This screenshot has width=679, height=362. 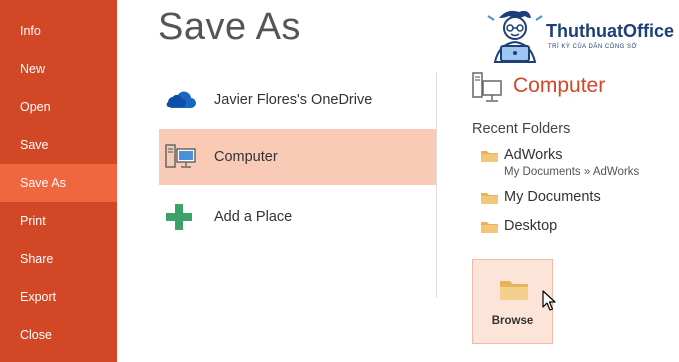 What do you see at coordinates (297, 217) in the screenshot?
I see `place-add-a-place: Add a Place` at bounding box center [297, 217].